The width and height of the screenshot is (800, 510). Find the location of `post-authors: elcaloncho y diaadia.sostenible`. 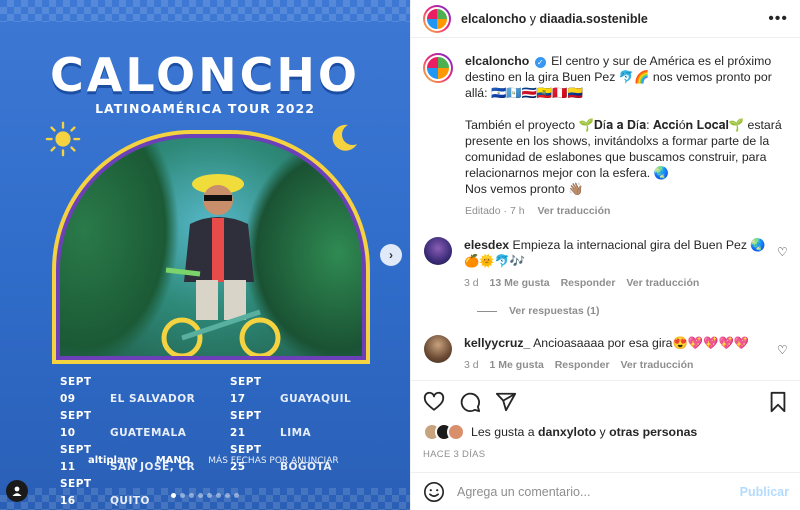

post-authors: elcaloncho y diaadia.sostenible is located at coordinates (554, 18).